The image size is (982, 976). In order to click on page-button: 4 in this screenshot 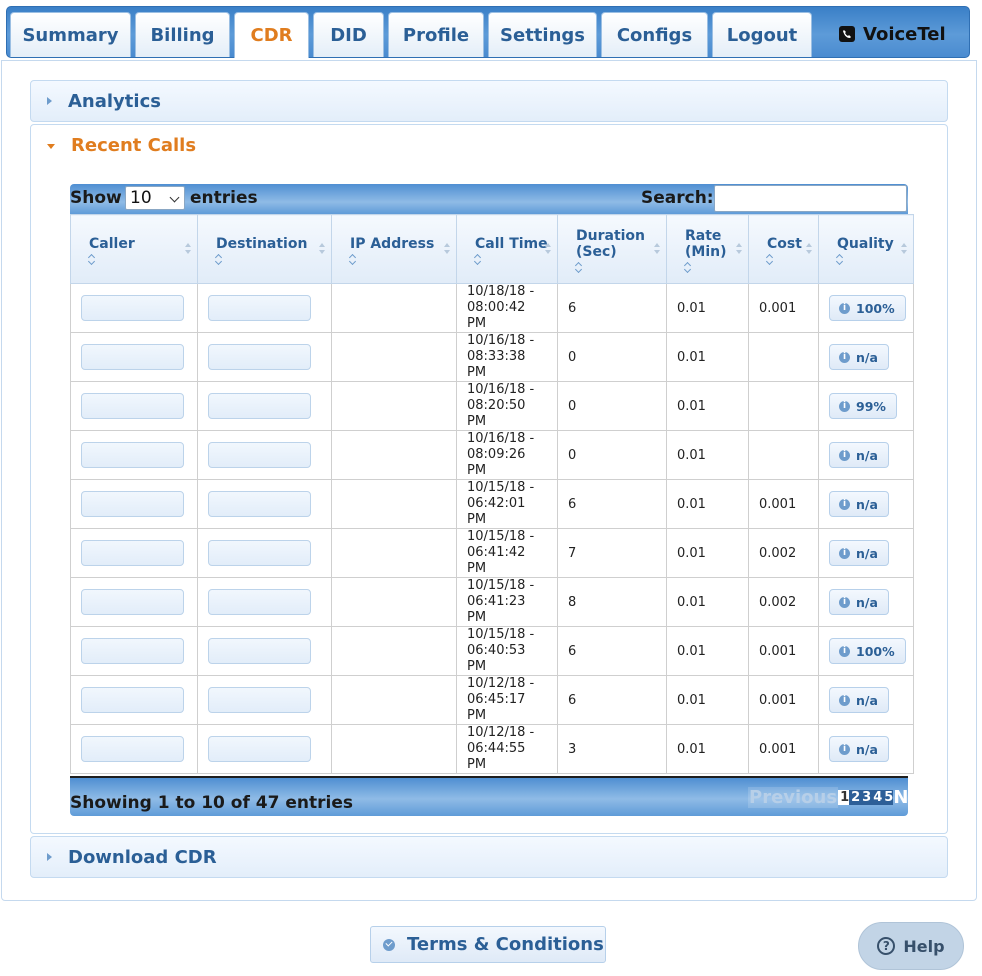, I will do `click(876, 797)`.